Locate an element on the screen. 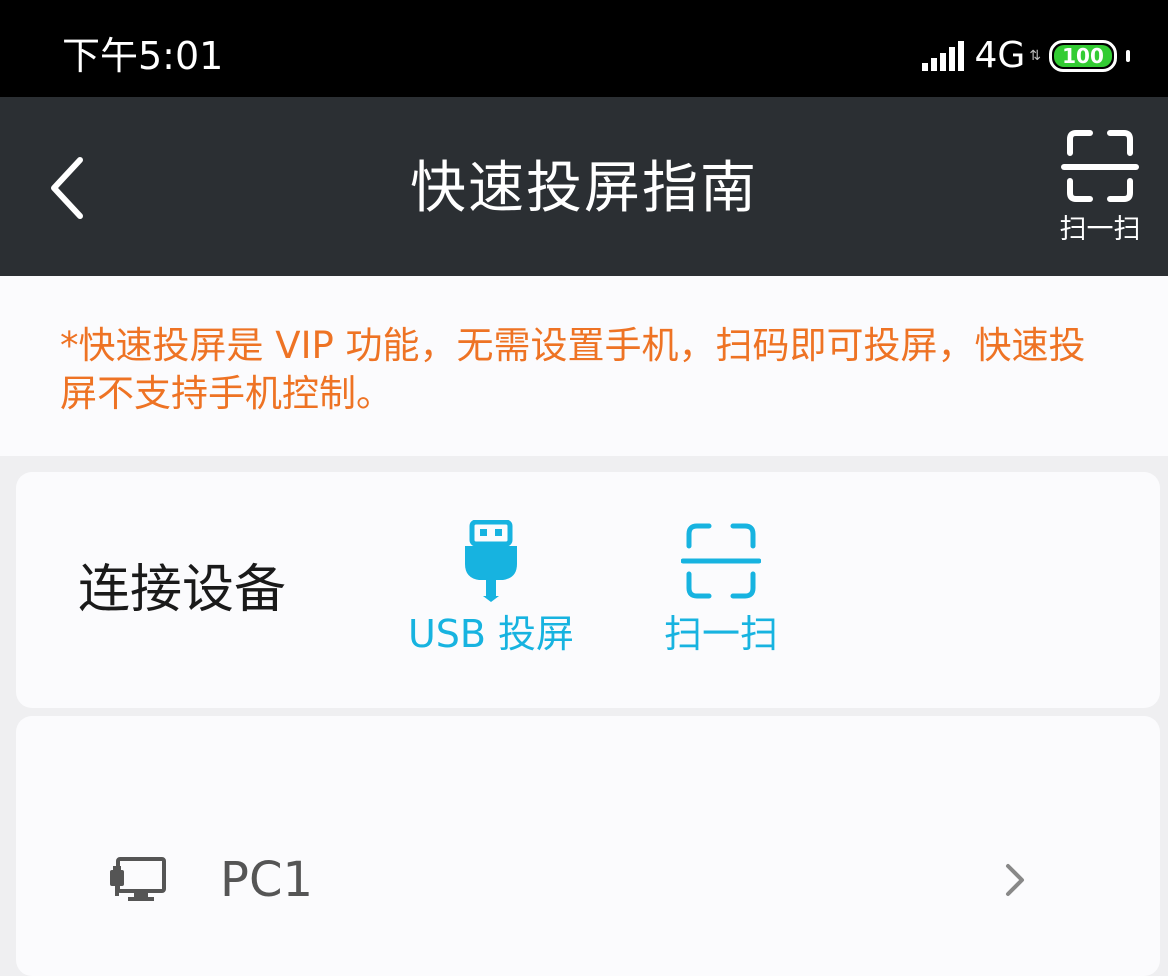  battery-level: 100 is located at coordinates (1083, 56).